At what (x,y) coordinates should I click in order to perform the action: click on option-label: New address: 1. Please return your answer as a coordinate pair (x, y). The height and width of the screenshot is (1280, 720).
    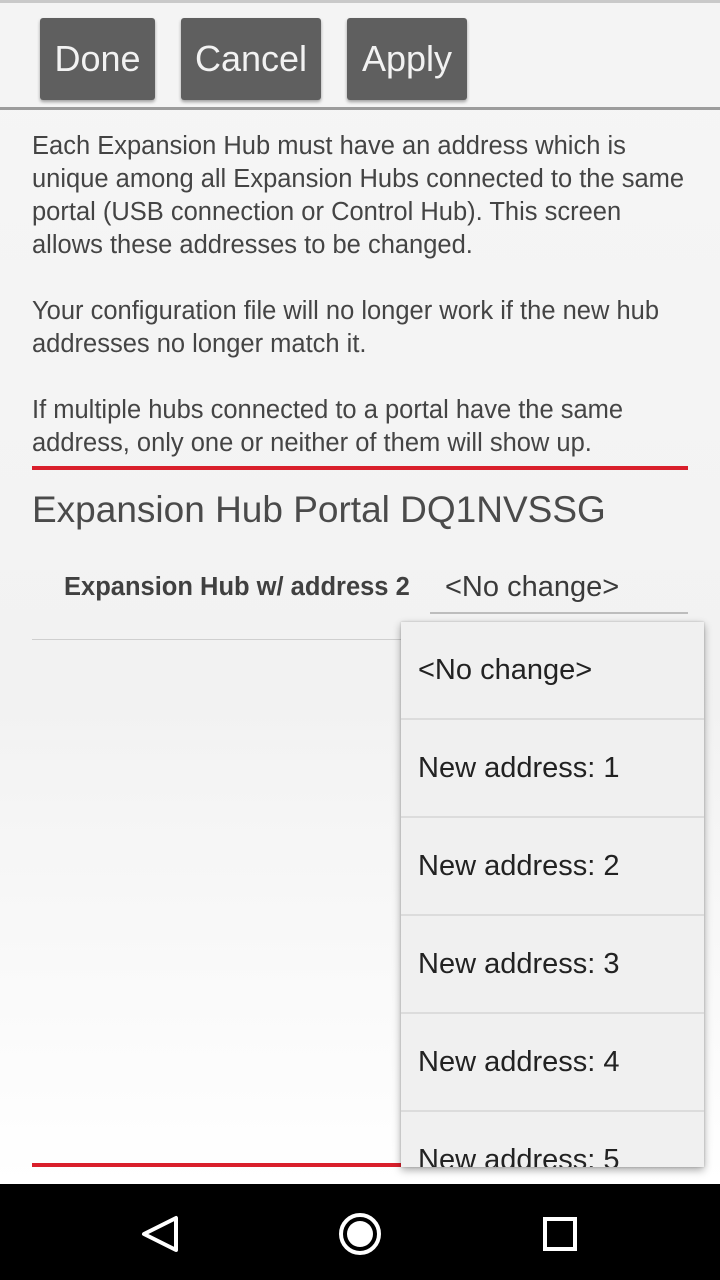
    Looking at the image, I should click on (519, 768).